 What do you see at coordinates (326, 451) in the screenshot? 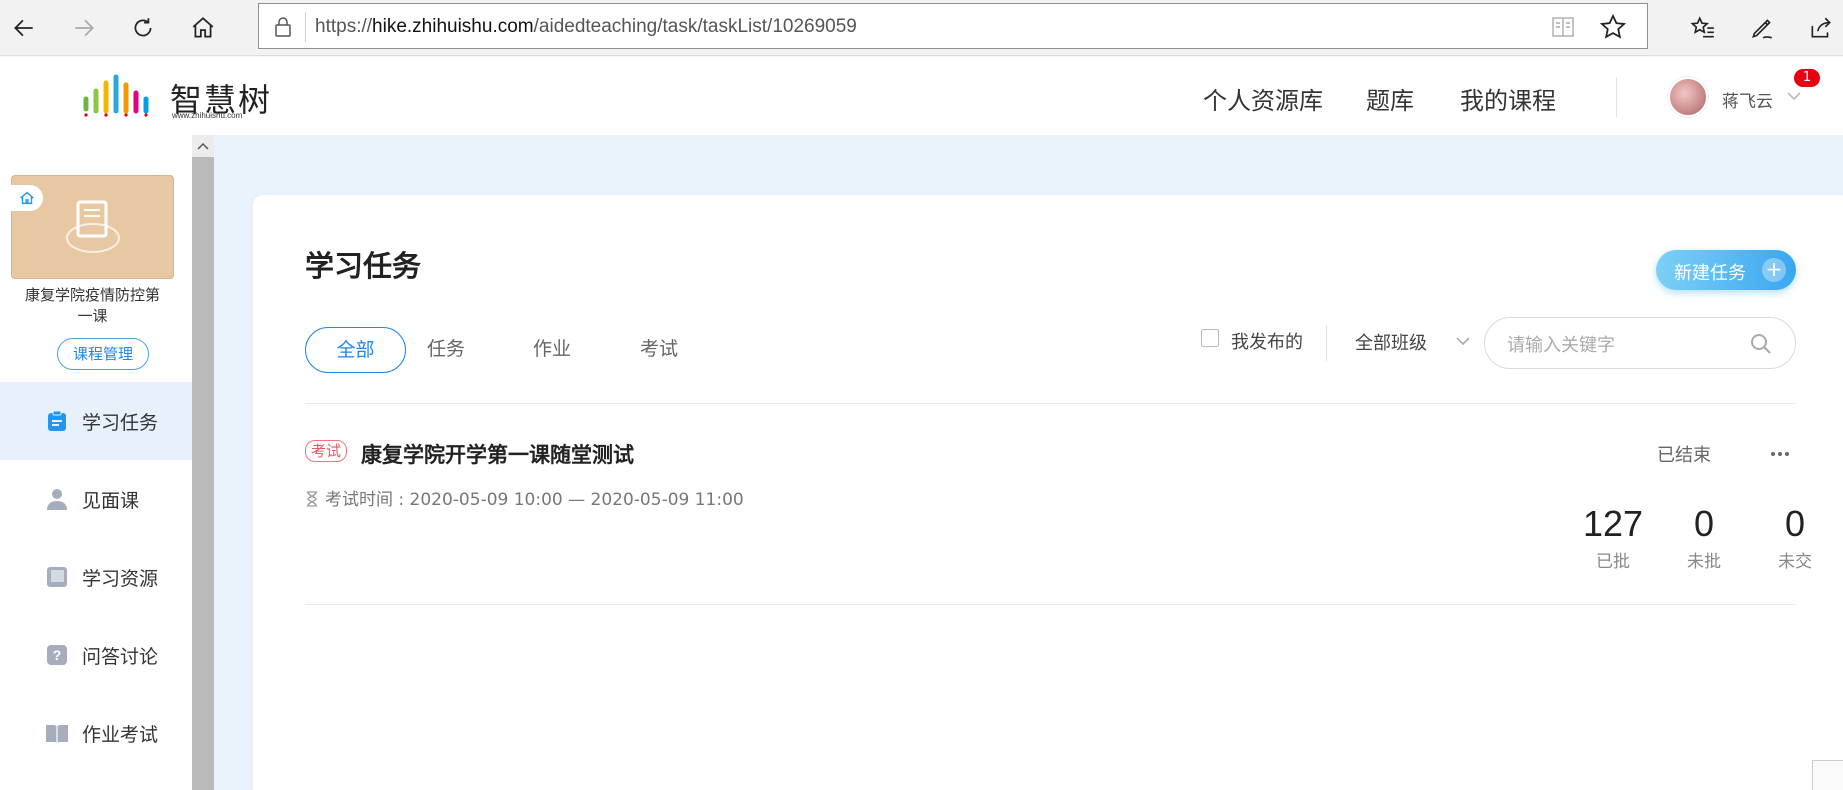
I see `exam-type-badge: 考试` at bounding box center [326, 451].